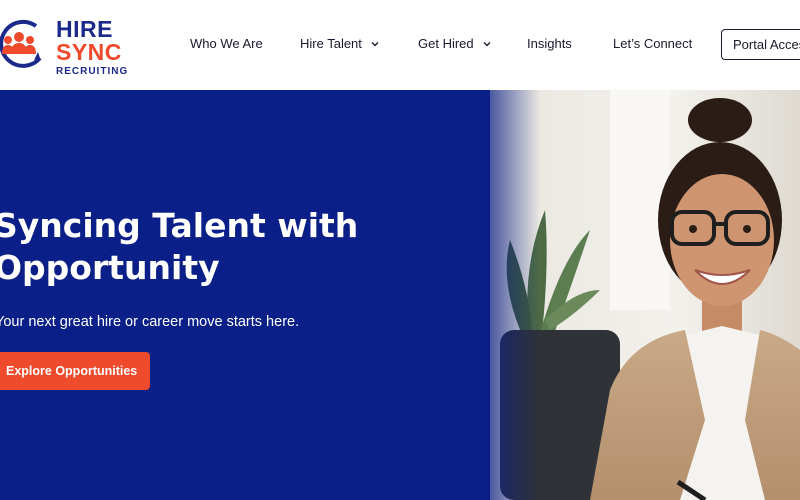 The image size is (800, 500). What do you see at coordinates (446, 43) in the screenshot?
I see `nav-get-hired-label: Get Hired` at bounding box center [446, 43].